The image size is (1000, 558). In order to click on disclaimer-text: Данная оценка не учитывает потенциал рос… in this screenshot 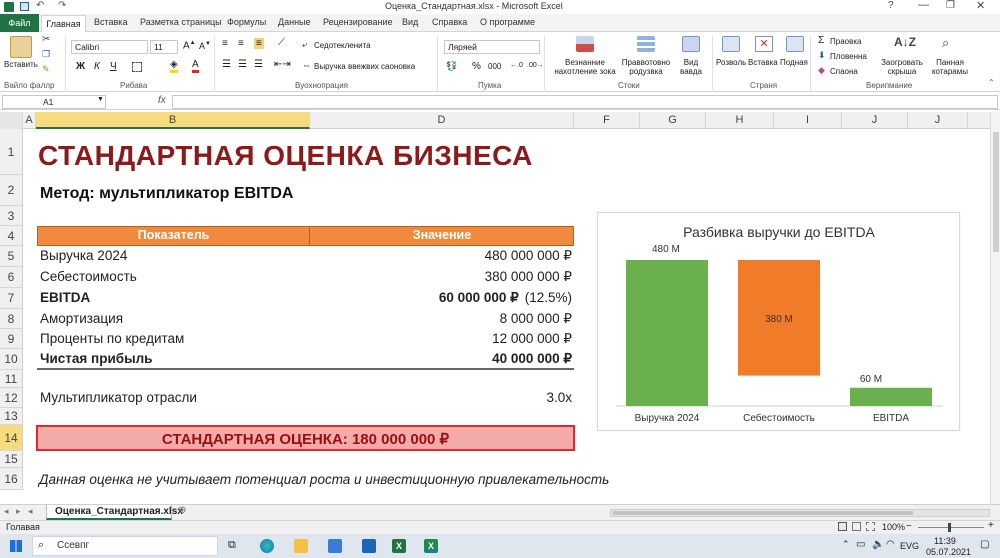, I will do `click(324, 479)`.